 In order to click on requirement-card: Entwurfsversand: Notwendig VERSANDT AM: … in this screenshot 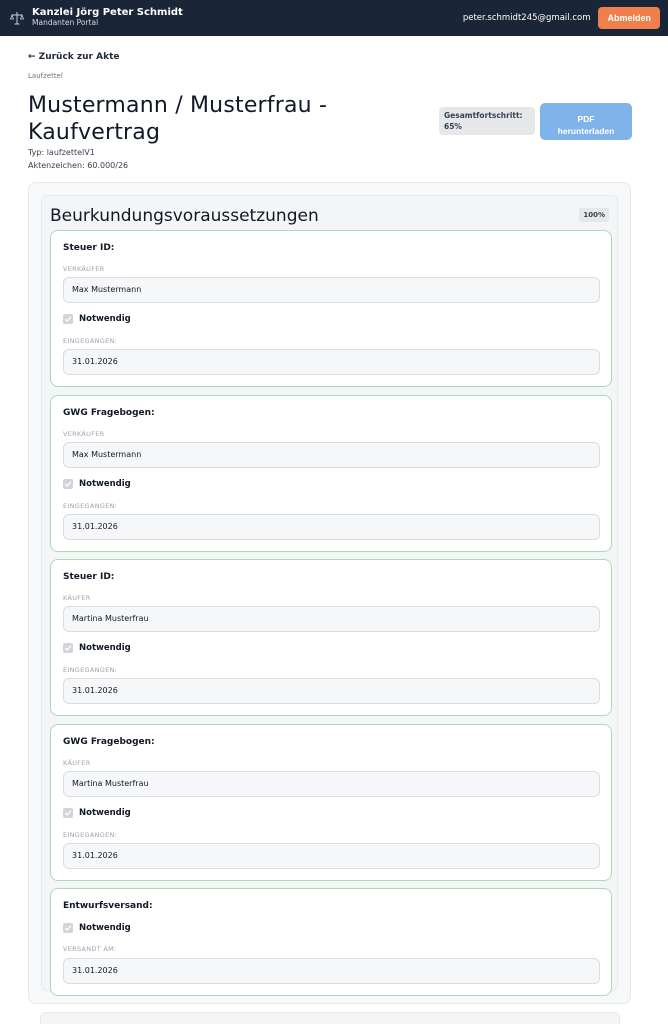, I will do `click(331, 942)`.